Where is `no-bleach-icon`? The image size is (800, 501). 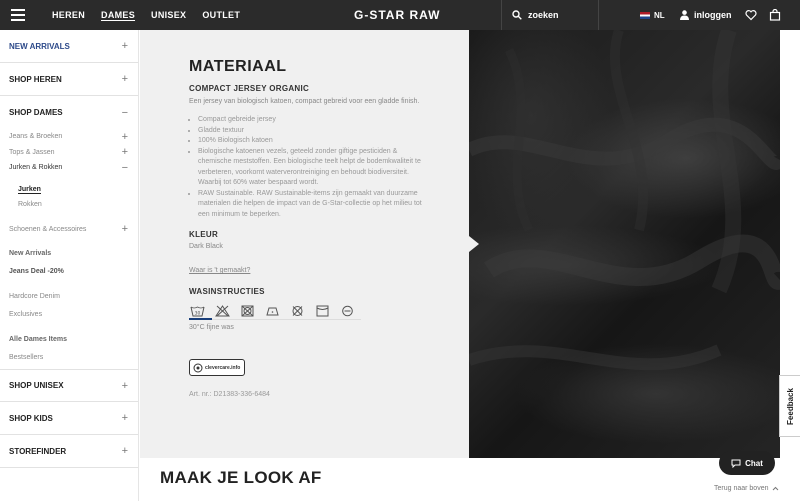 no-bleach-icon is located at coordinates (222, 310).